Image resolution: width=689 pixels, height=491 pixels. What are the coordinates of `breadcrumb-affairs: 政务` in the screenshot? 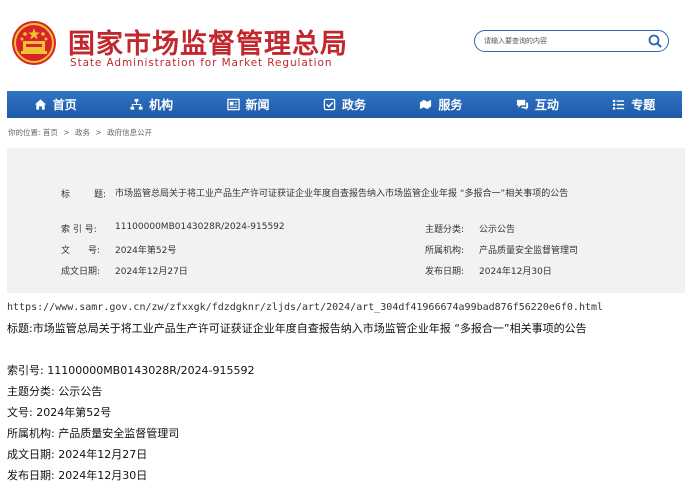 It's located at (82, 132).